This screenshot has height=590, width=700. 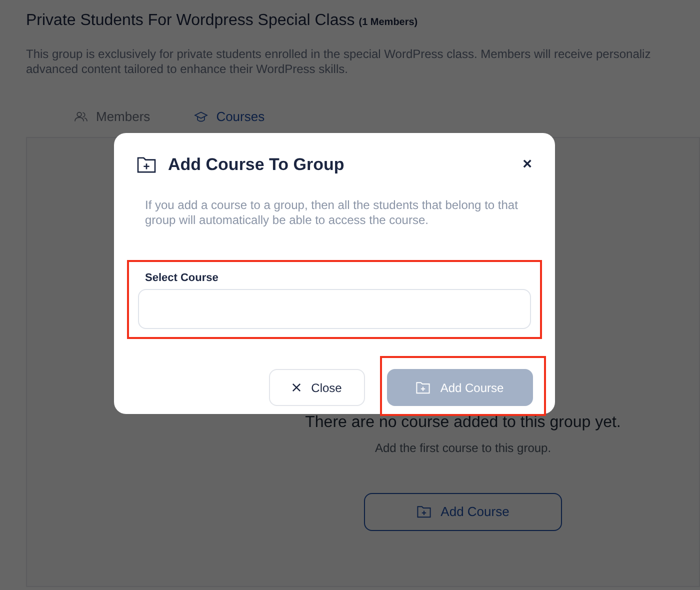 I want to click on graduation-cap-icon, so click(x=201, y=116).